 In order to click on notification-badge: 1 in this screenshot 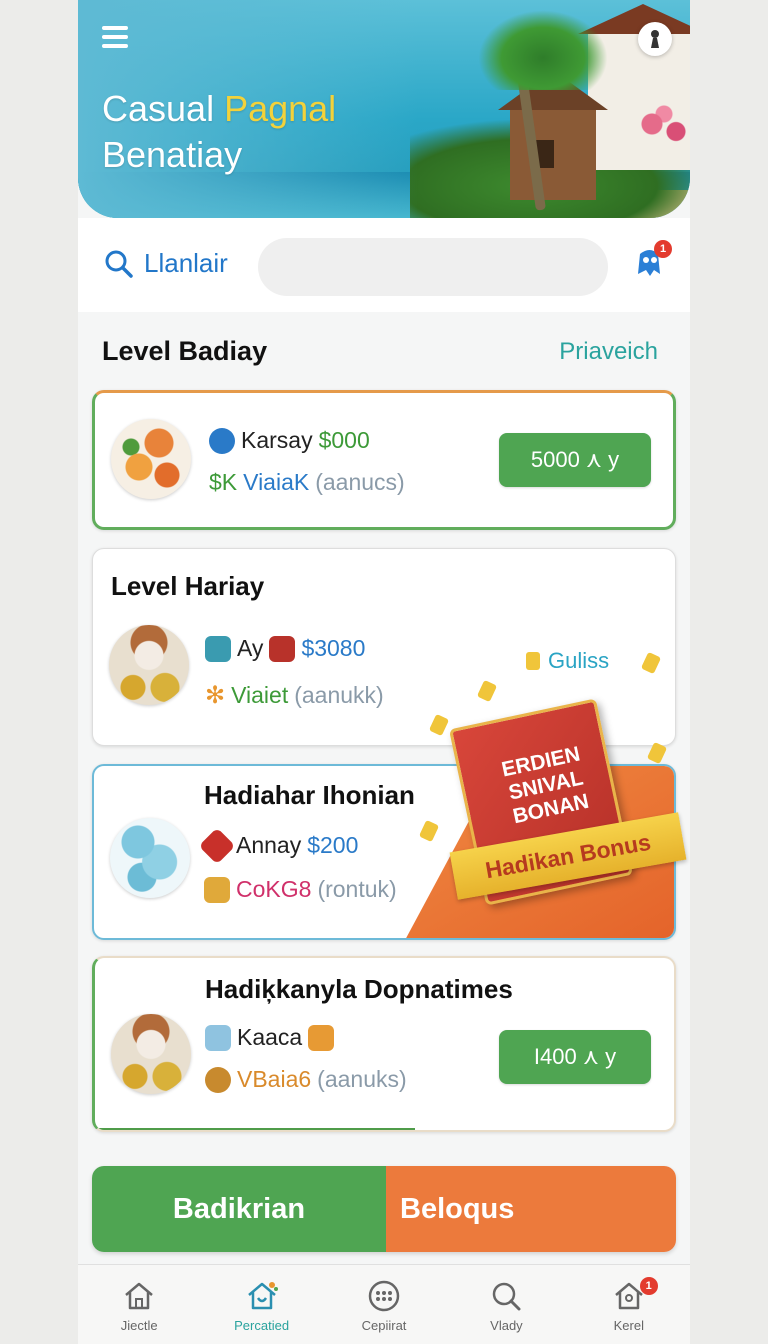, I will do `click(663, 249)`.